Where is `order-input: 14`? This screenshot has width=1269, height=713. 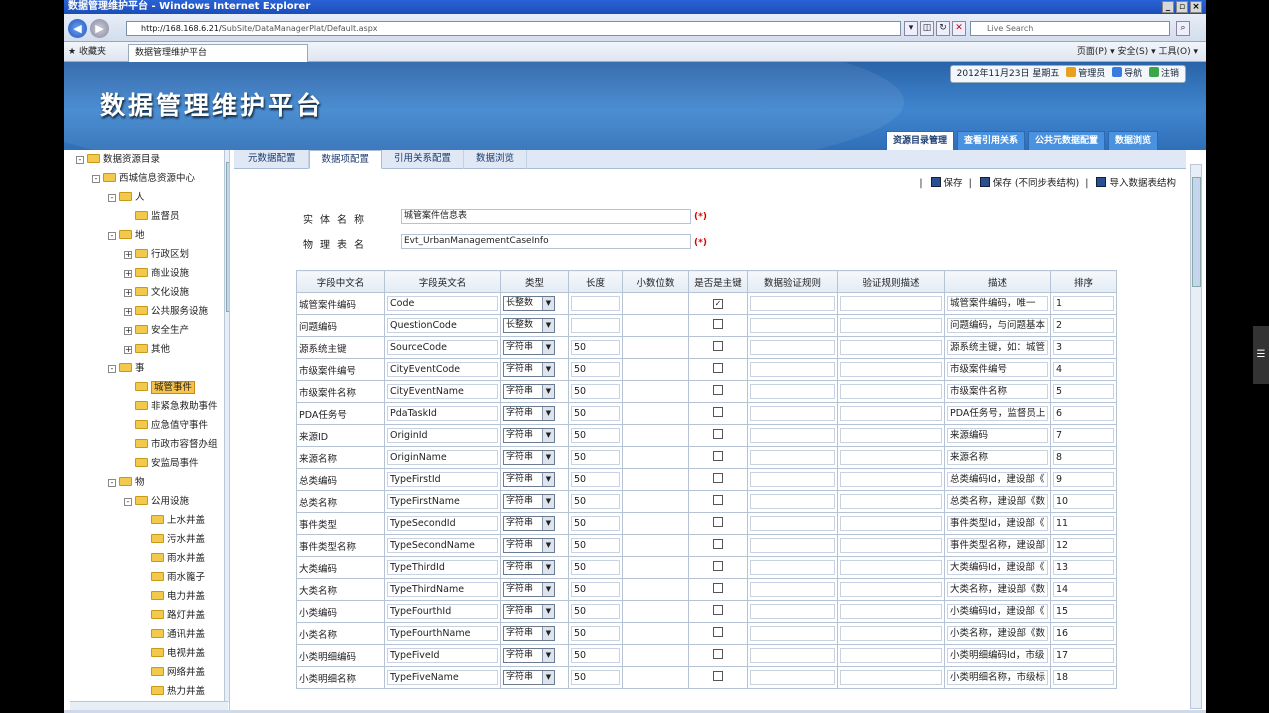
order-input: 14 is located at coordinates (1083, 589).